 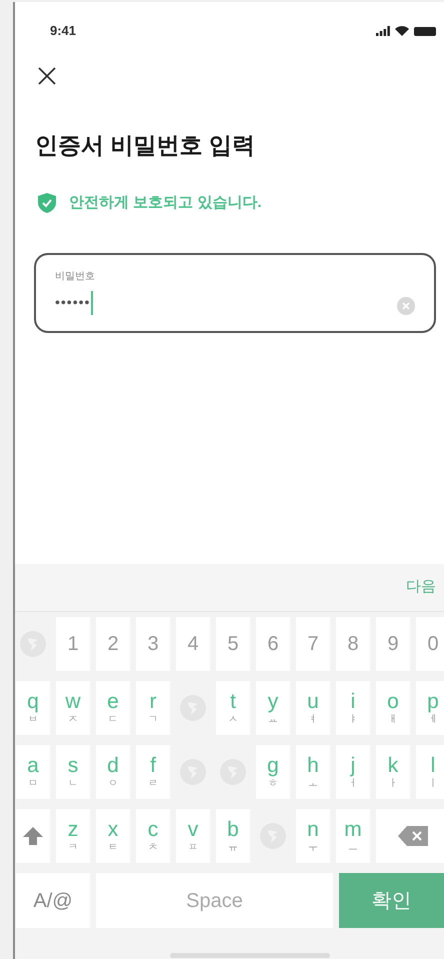 I want to click on letter-key: c ㅊ, so click(x=153, y=836).